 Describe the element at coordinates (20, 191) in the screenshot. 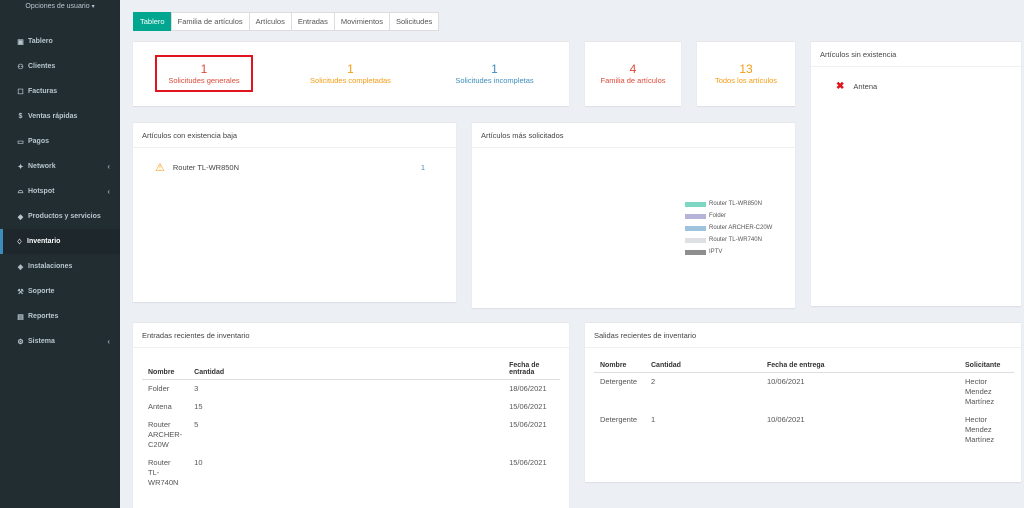

I see `wifi-icon: ⌓` at that location.